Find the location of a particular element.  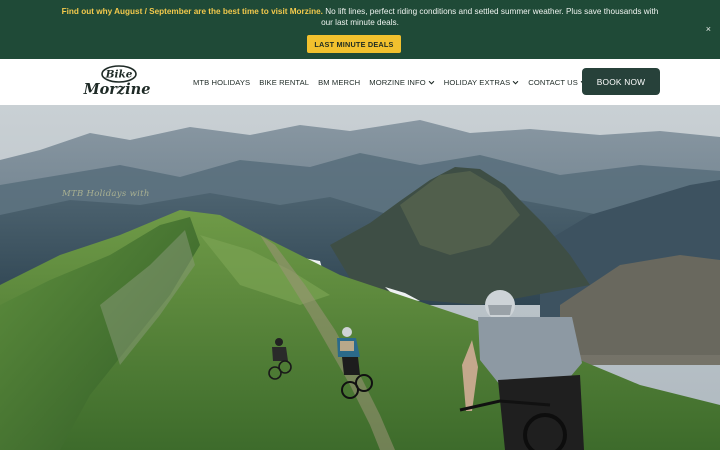

nav-item-contact-us: CONTACT US is located at coordinates (557, 82).